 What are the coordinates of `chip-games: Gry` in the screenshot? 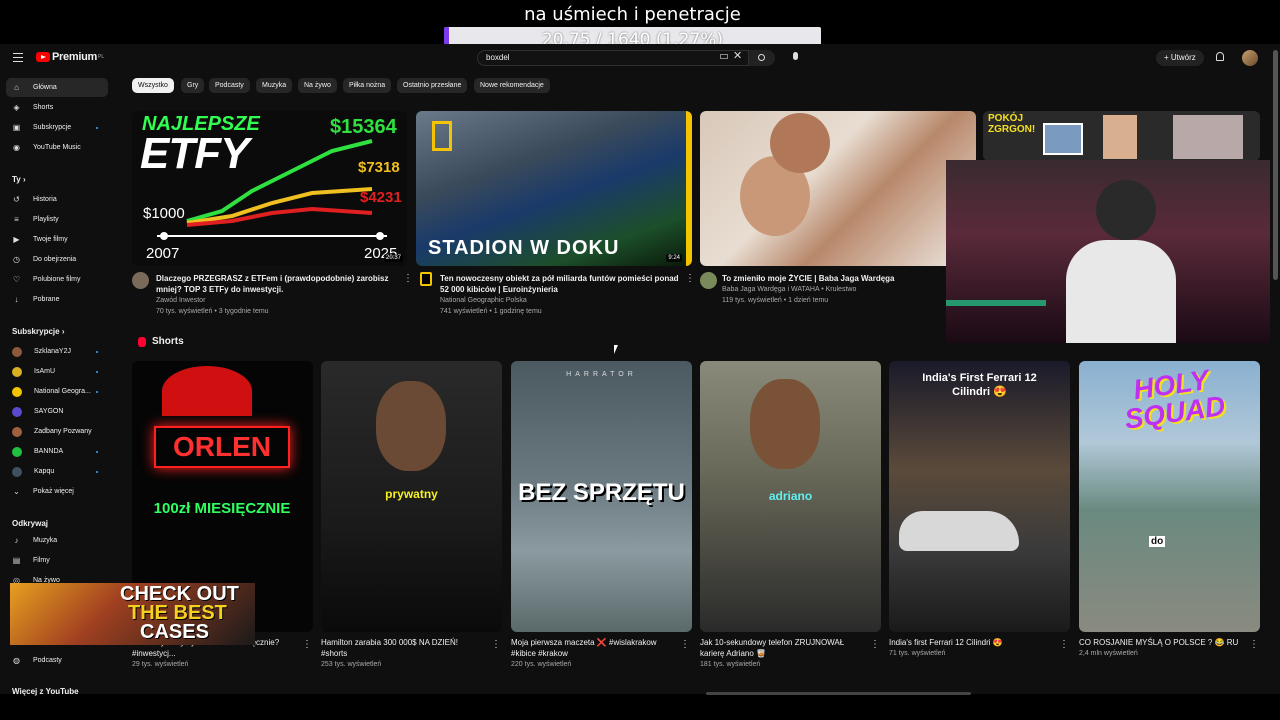 It's located at (193, 85).